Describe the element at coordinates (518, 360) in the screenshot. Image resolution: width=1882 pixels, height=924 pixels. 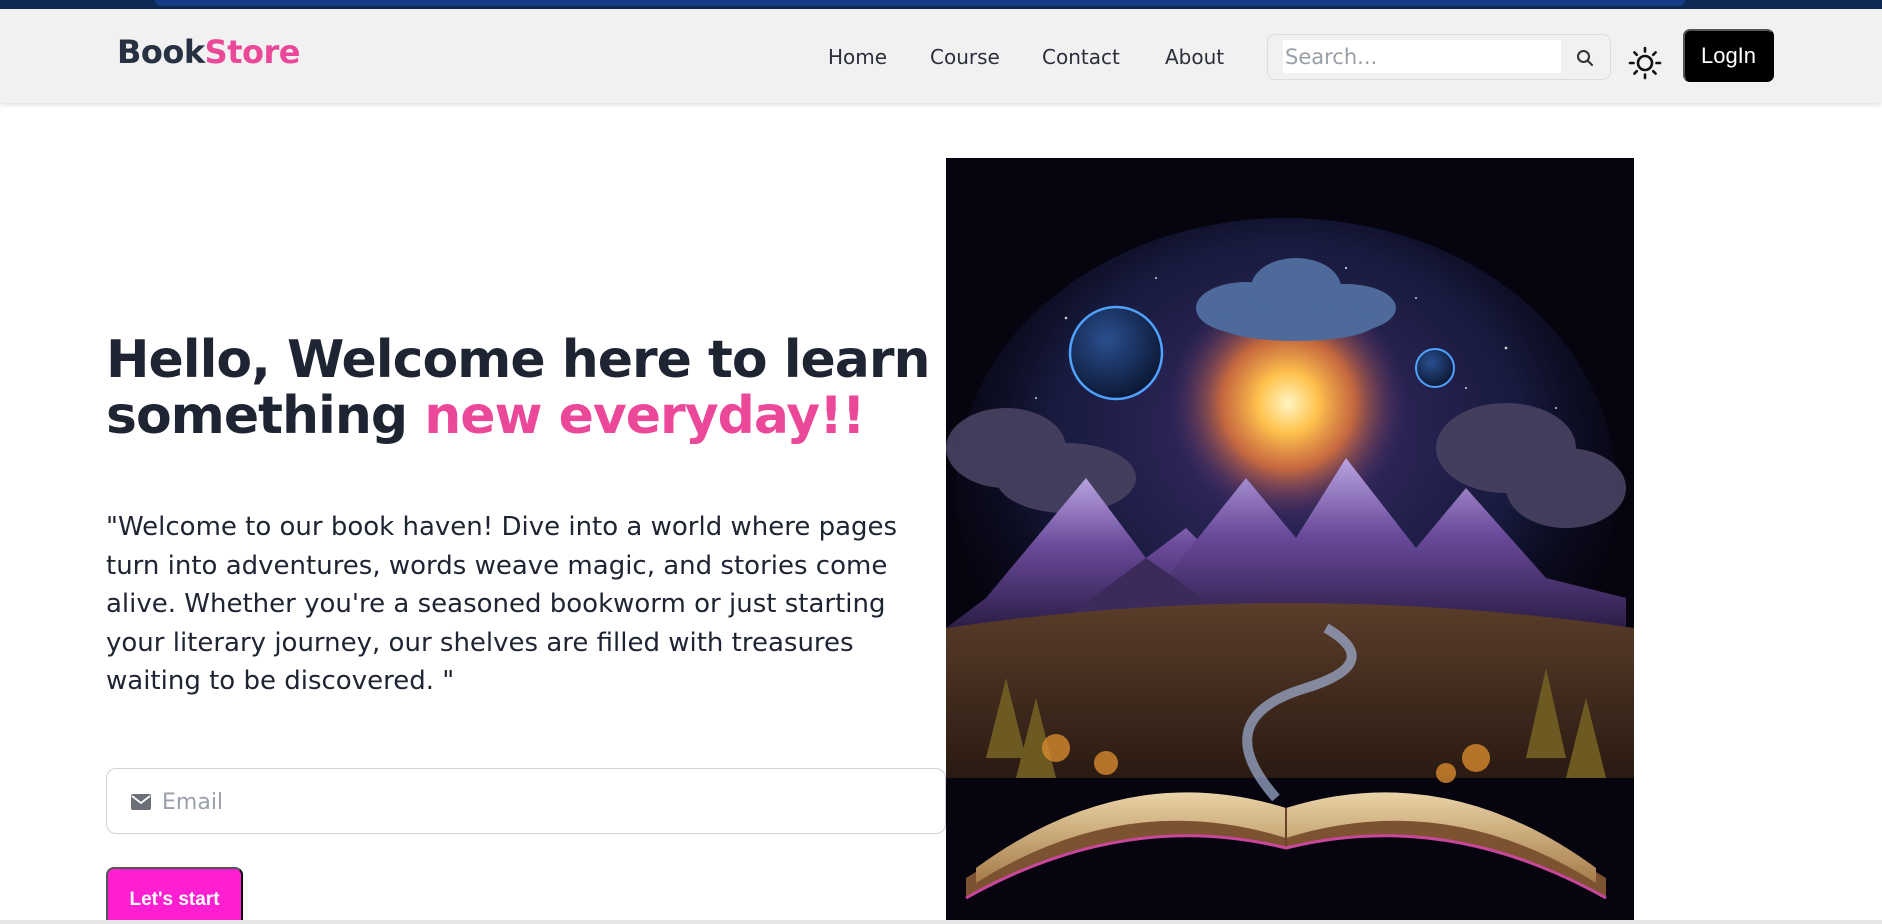
I see `hero-title-line1: Hello, Welcome here to learn` at that location.